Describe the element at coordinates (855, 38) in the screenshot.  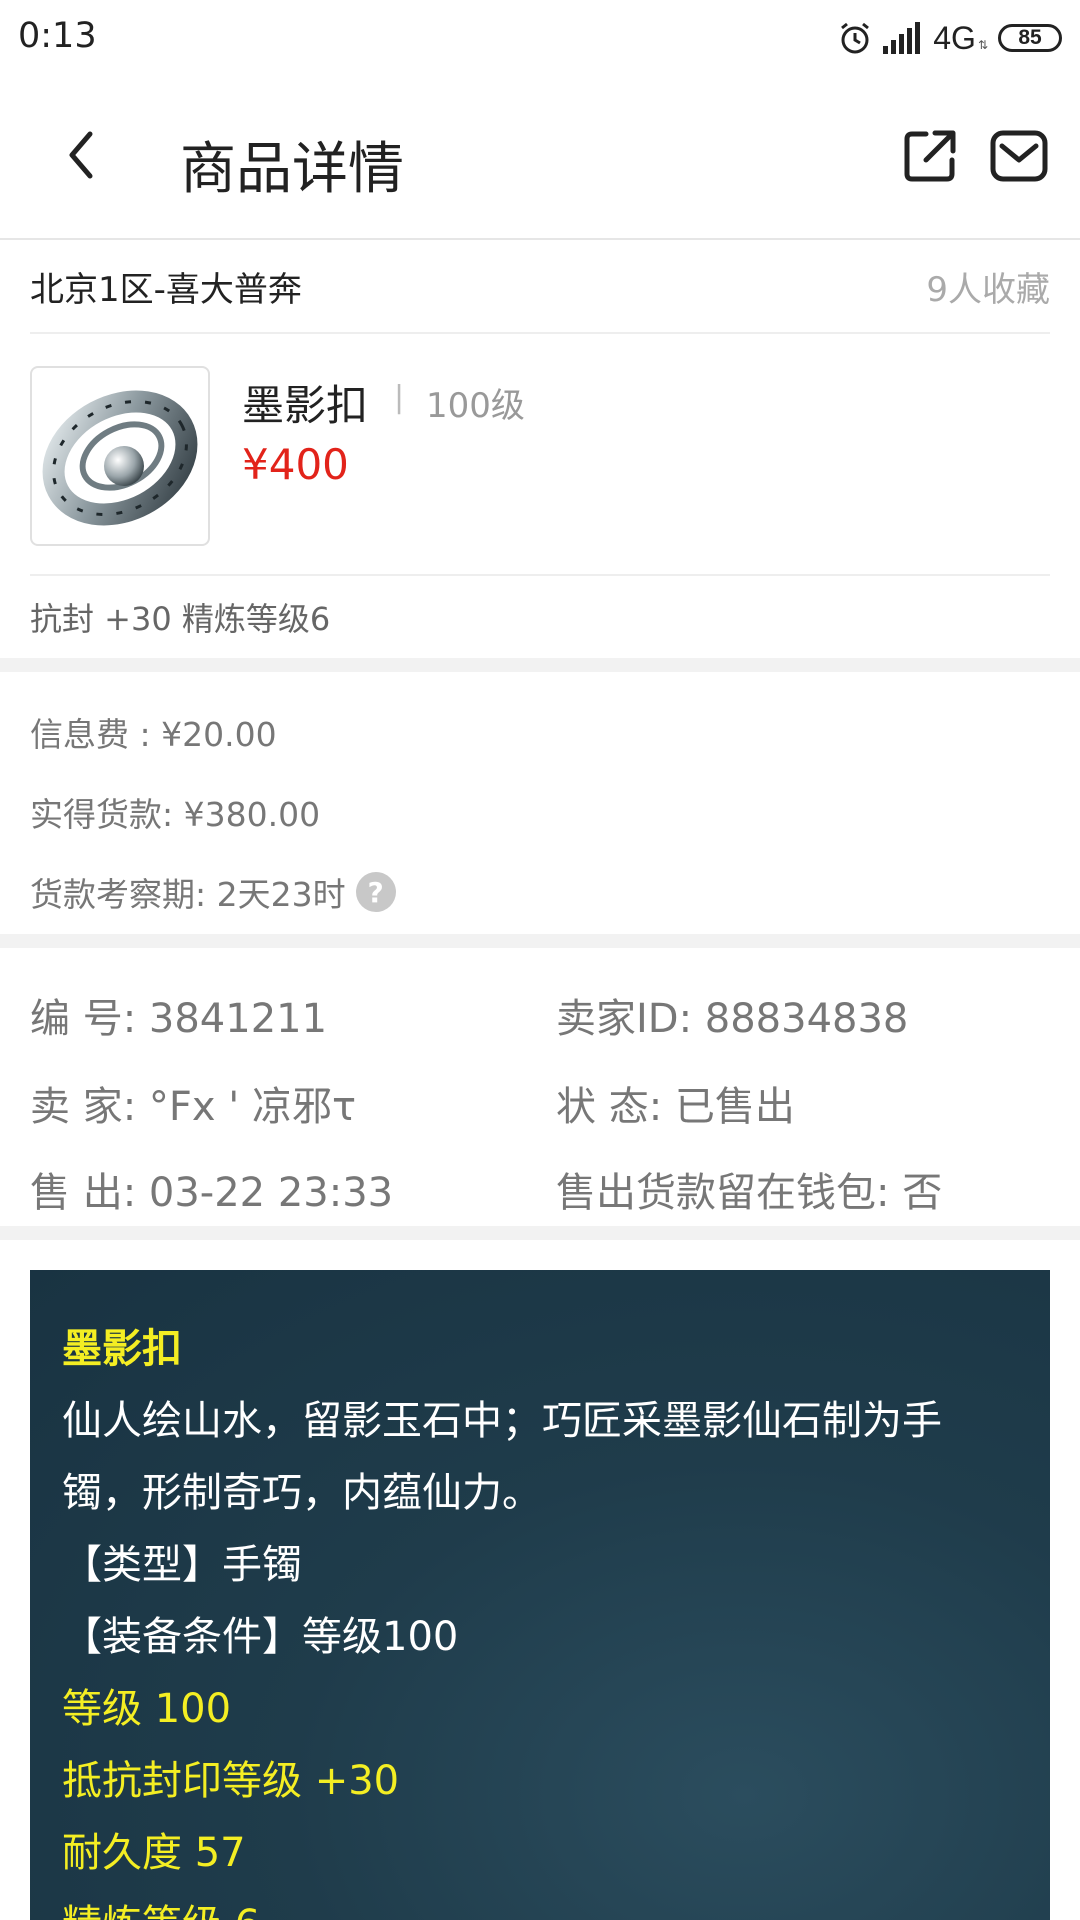
I see `alarm-icon` at that location.